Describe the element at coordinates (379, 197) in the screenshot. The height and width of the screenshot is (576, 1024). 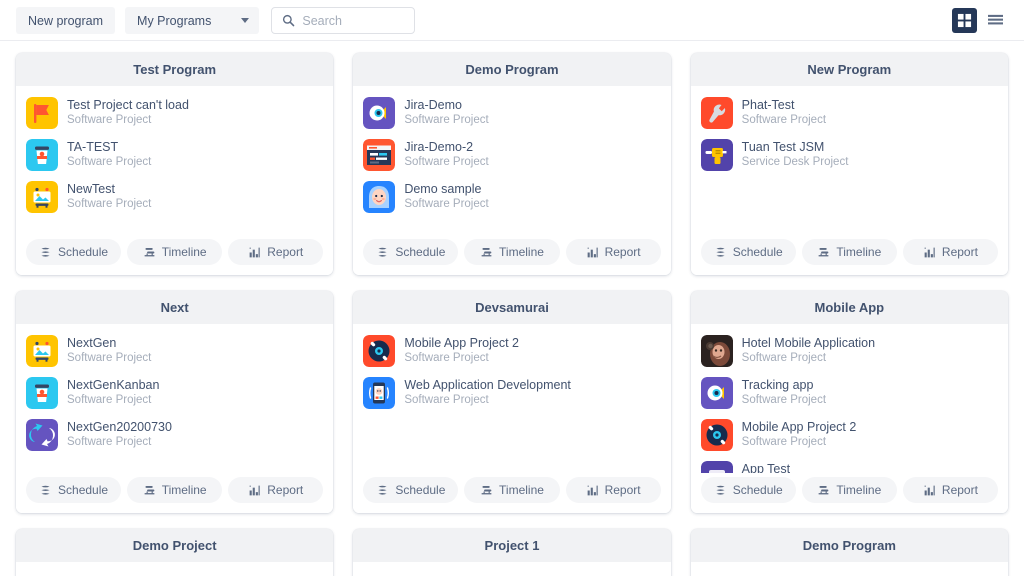
I see `baby-face-icon` at that location.